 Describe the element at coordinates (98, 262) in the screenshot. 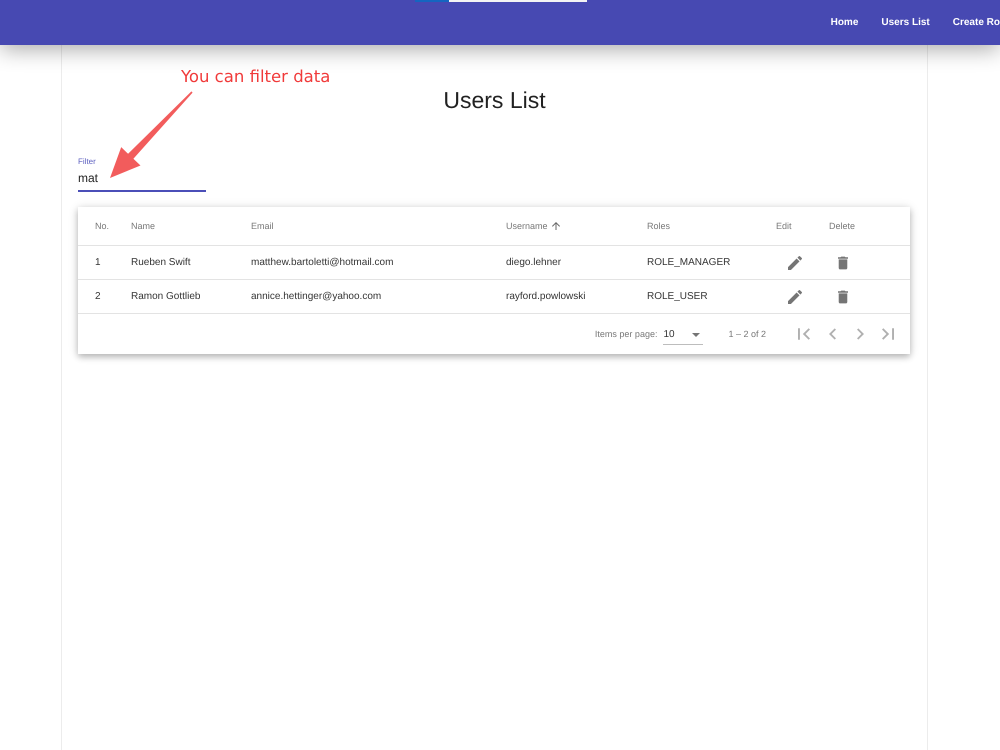

I see `table-cell-text: 1` at that location.